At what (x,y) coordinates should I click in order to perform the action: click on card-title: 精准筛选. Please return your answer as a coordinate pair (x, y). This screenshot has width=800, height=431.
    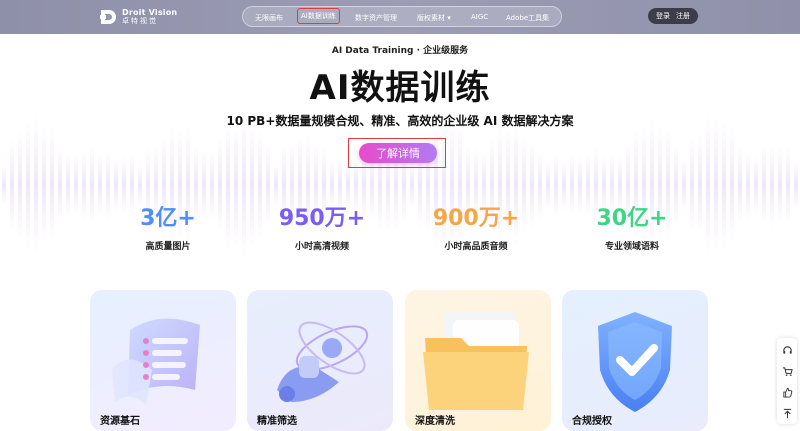
    Looking at the image, I should click on (277, 421).